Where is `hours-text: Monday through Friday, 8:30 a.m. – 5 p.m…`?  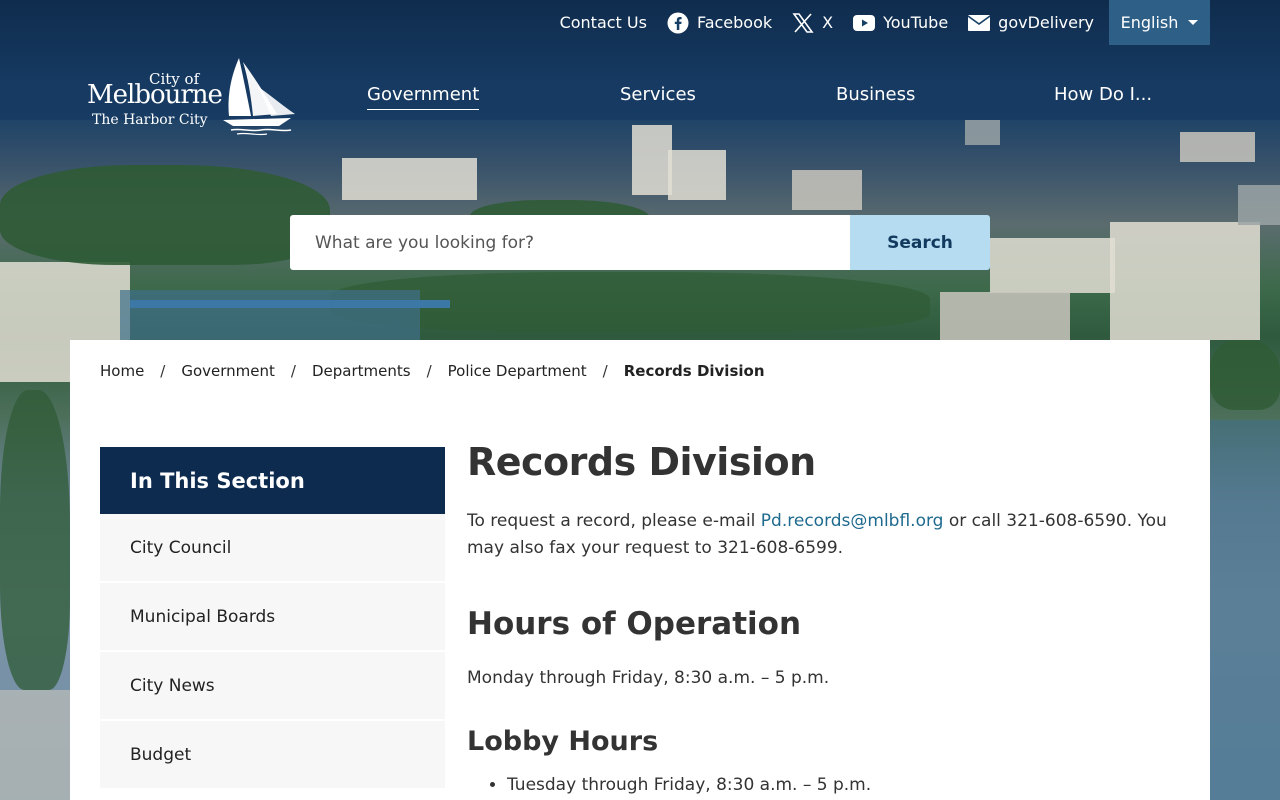 hours-text: Monday through Friday, 8:30 a.m. – 5 p.m… is located at coordinates (648, 678).